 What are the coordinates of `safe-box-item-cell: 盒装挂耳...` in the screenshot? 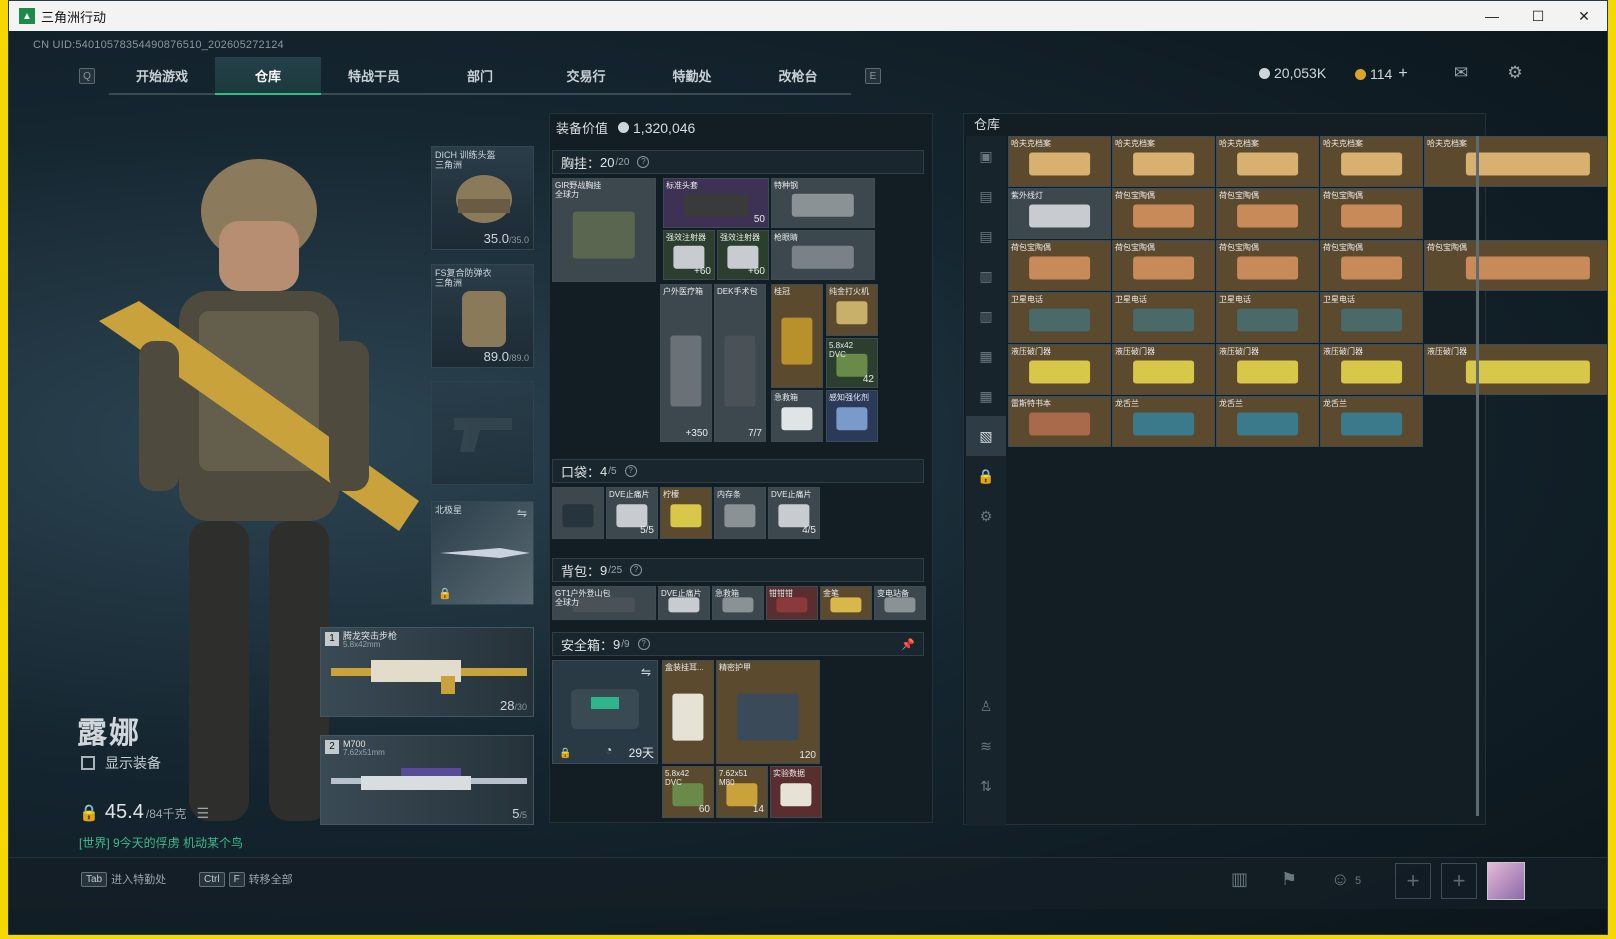 It's located at (688, 712).